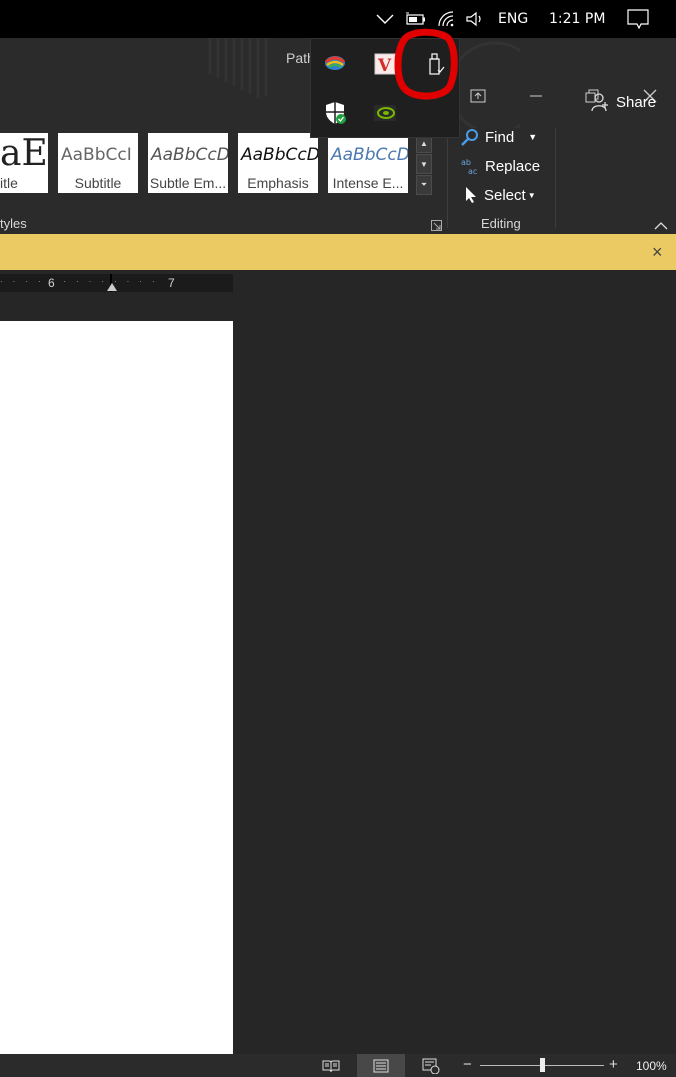 The width and height of the screenshot is (676, 1077). What do you see at coordinates (171, 283) in the screenshot?
I see `ruler-mark: 7` at bounding box center [171, 283].